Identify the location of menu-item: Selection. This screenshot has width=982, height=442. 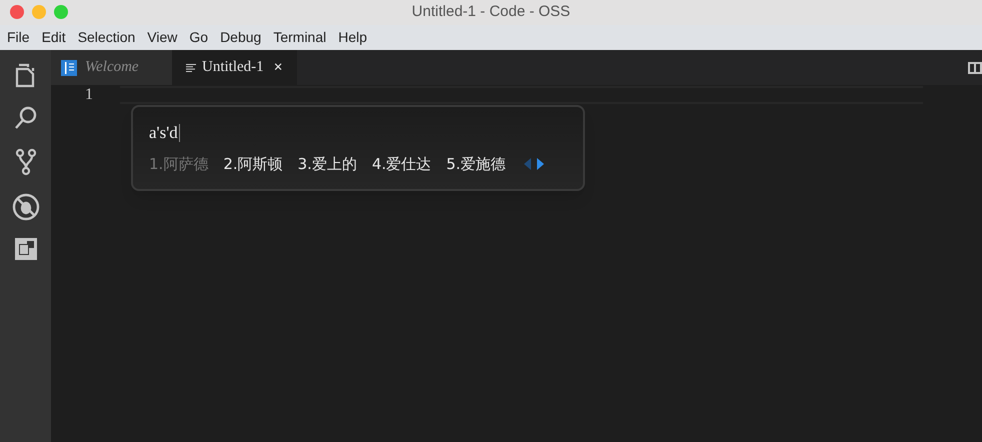
(107, 37).